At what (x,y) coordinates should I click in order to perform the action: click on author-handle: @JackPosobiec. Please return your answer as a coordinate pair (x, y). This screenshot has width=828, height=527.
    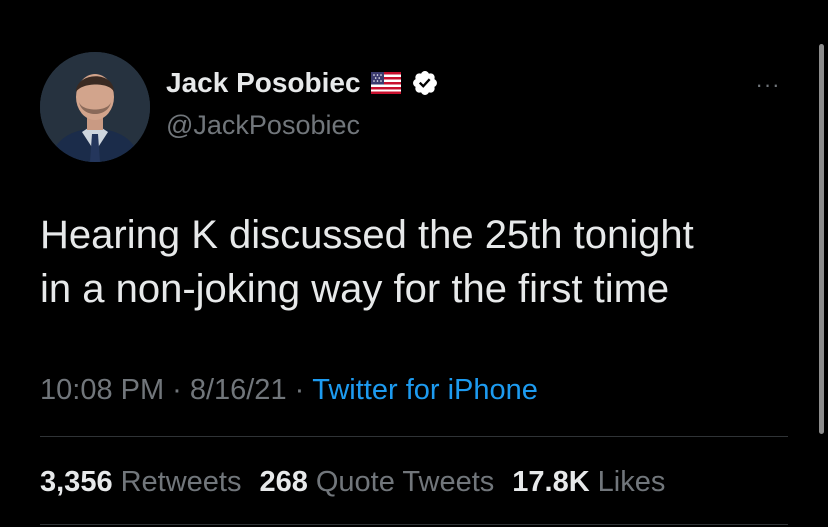
    Looking at the image, I should click on (263, 125).